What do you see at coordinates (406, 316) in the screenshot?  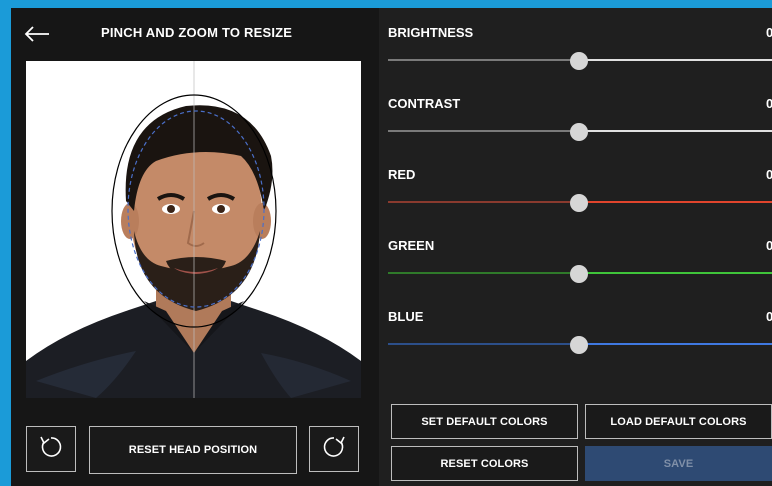 I see `slider-label: BLUE` at bounding box center [406, 316].